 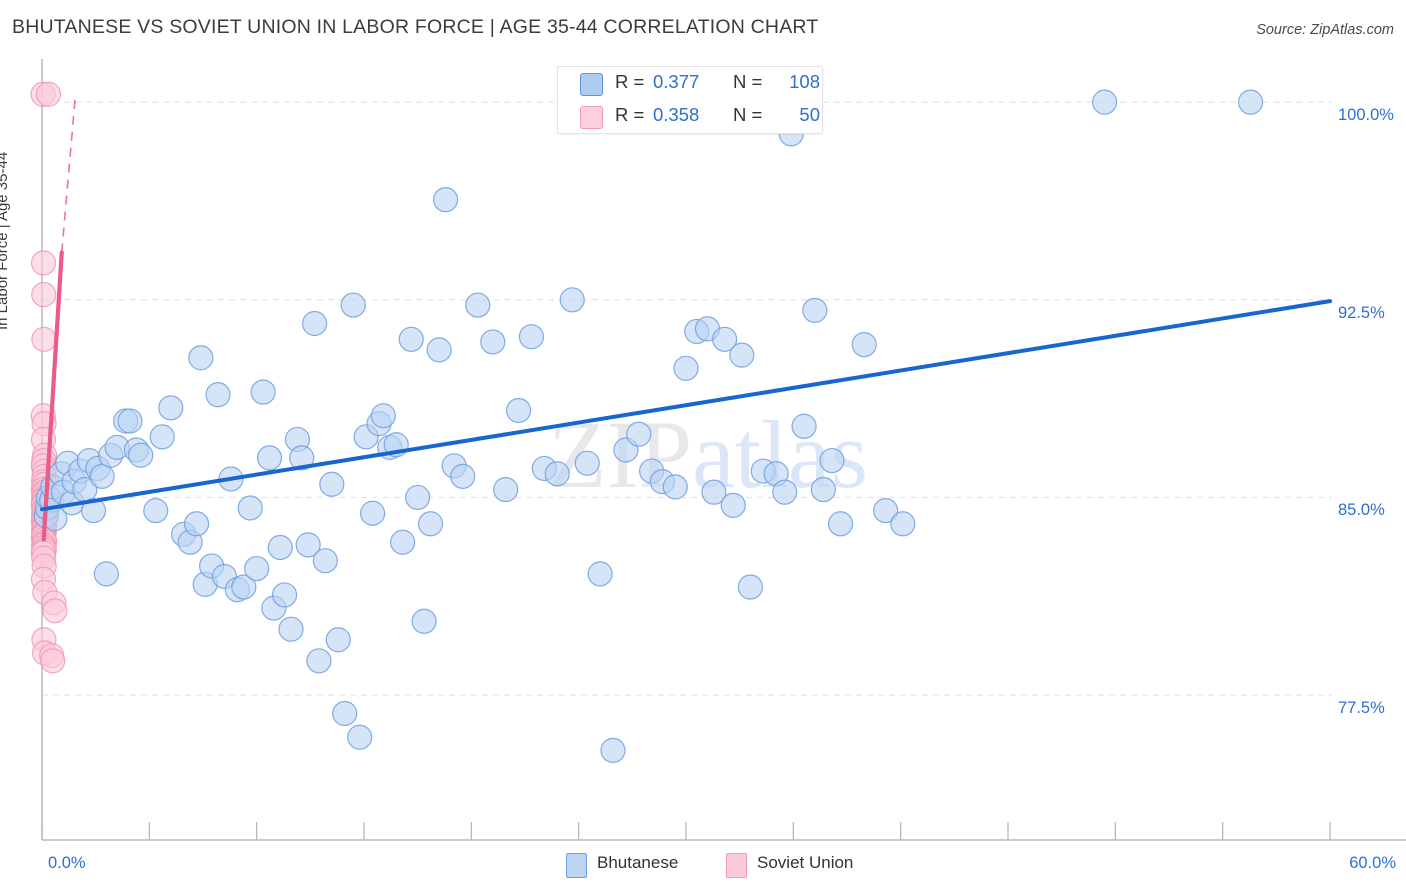 I want to click on n-value: 108, so click(x=804, y=81).